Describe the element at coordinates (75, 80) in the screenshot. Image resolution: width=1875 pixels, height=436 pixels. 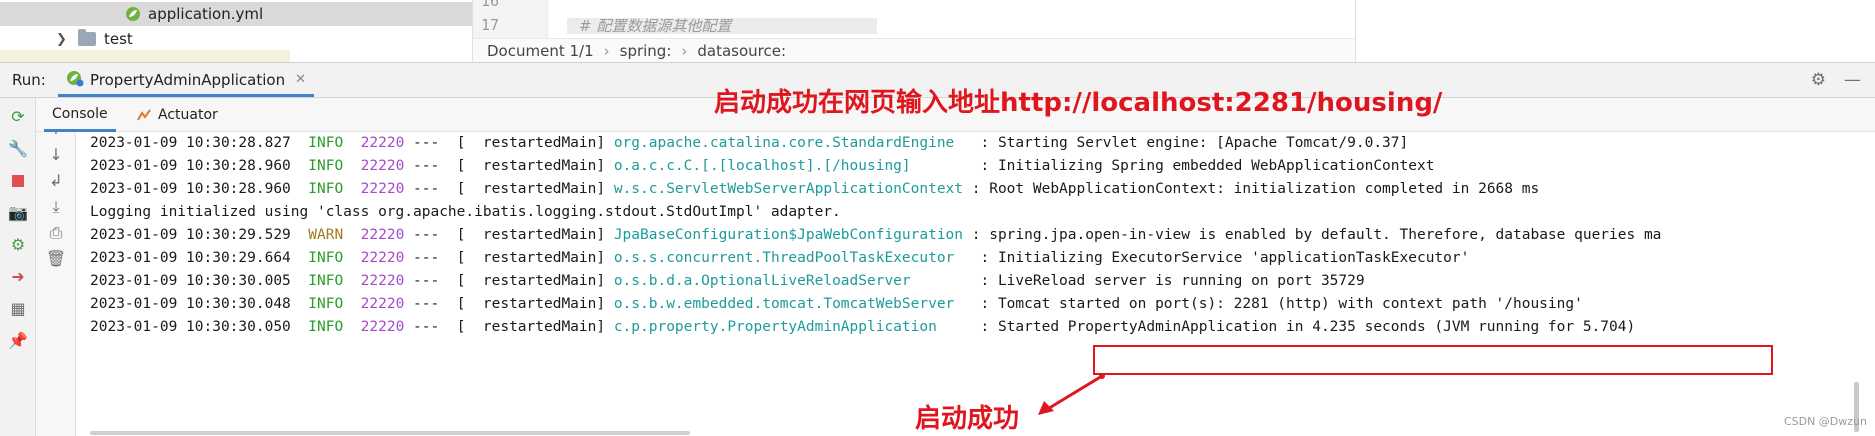
I see `spring-boot-run-icon` at that location.